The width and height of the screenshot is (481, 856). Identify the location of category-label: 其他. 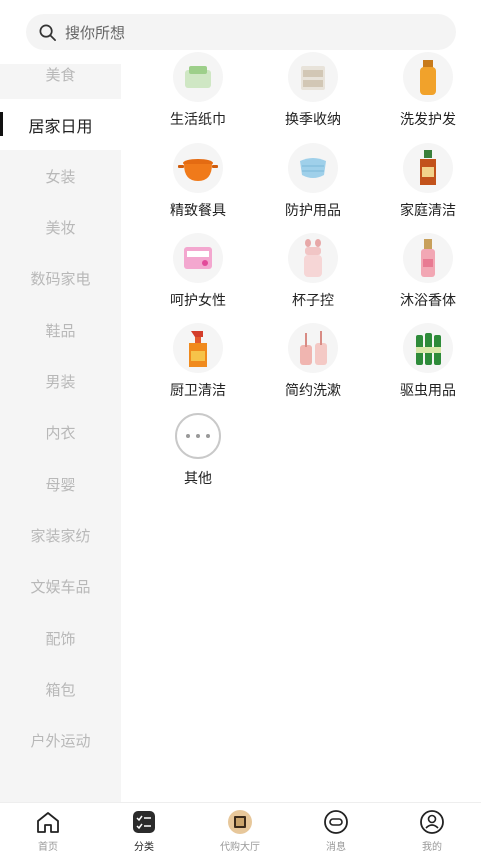
(198, 479).